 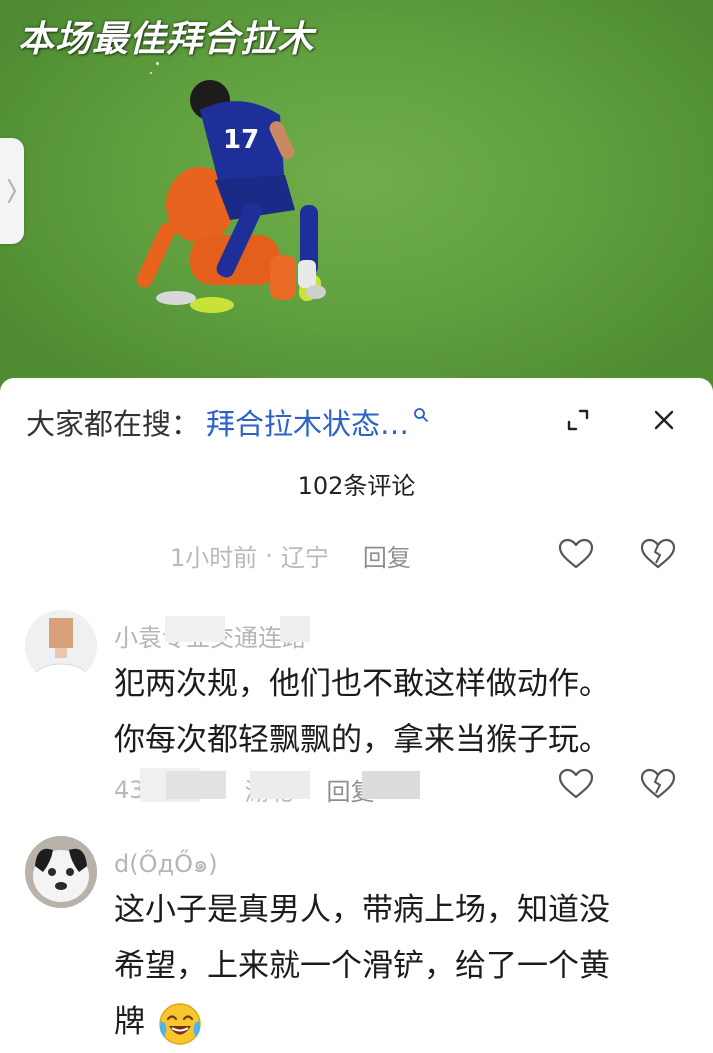 What do you see at coordinates (362, 740) in the screenshot?
I see `comment-text-line: 你每次都轻飘飘的，拿来当猴子玩。` at bounding box center [362, 740].